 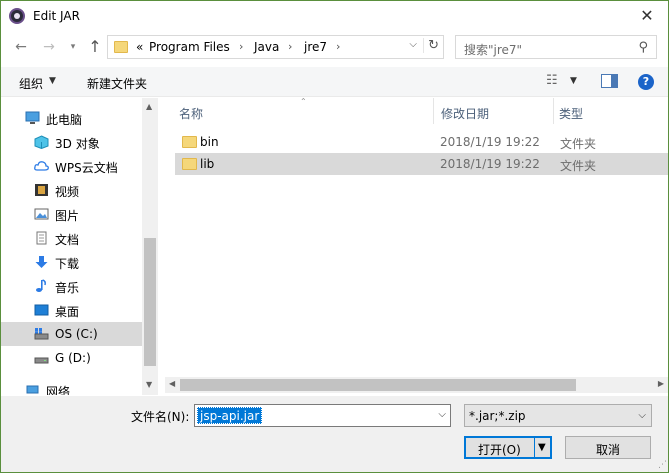 I want to click on filename-input-value: jsp-api.jar, so click(x=230, y=415).